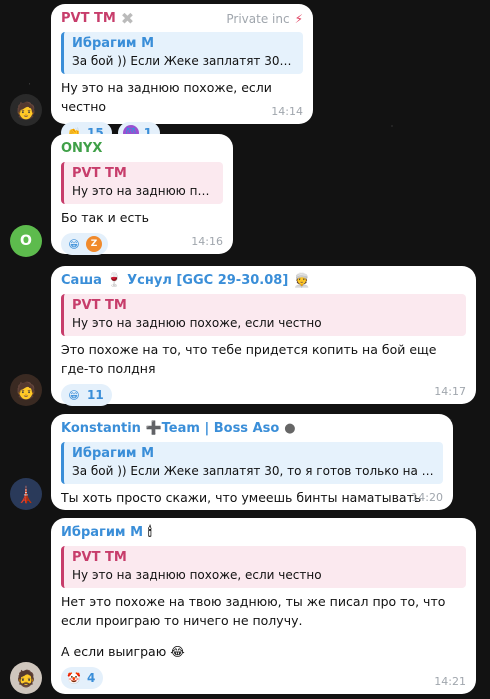  I want to click on reaction-count: 4, so click(91, 678).